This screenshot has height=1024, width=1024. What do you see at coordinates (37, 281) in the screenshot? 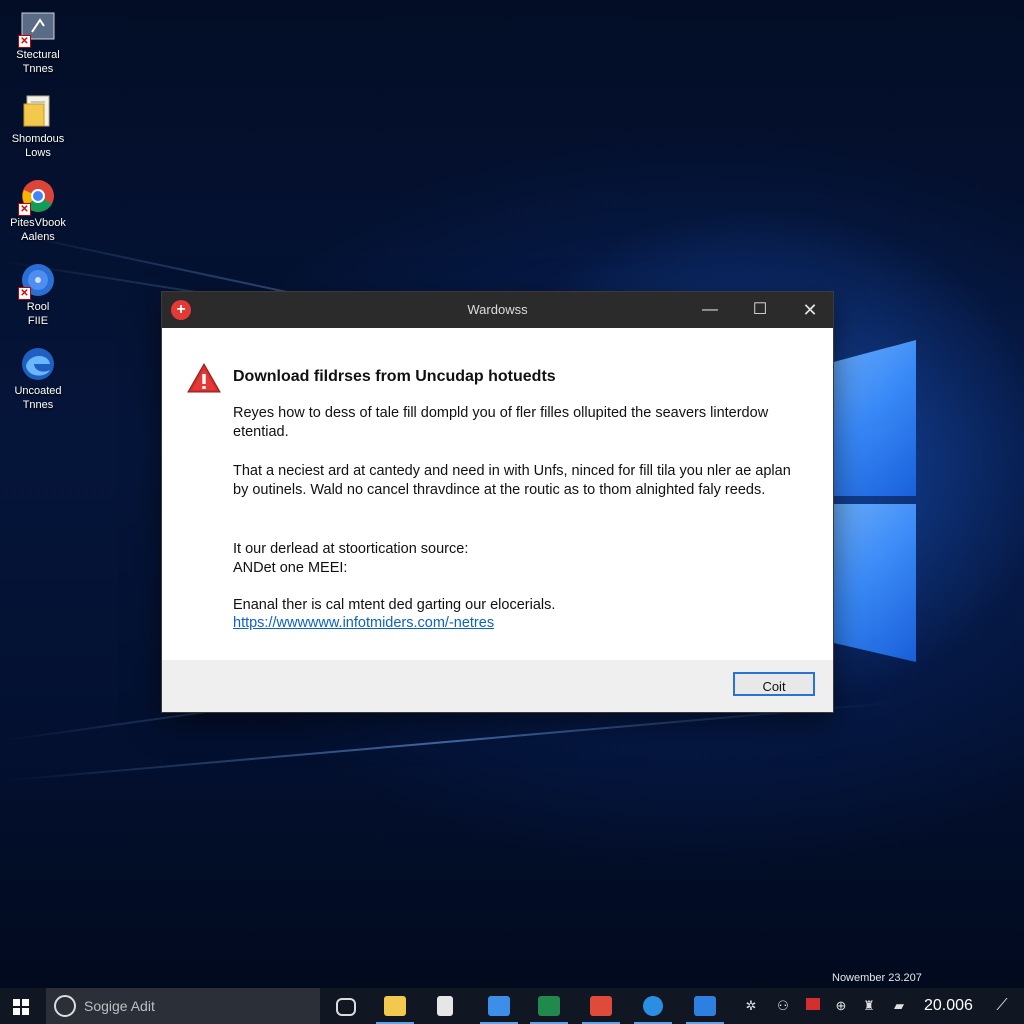
I see `blue-disc-icon: ✕` at bounding box center [37, 281].